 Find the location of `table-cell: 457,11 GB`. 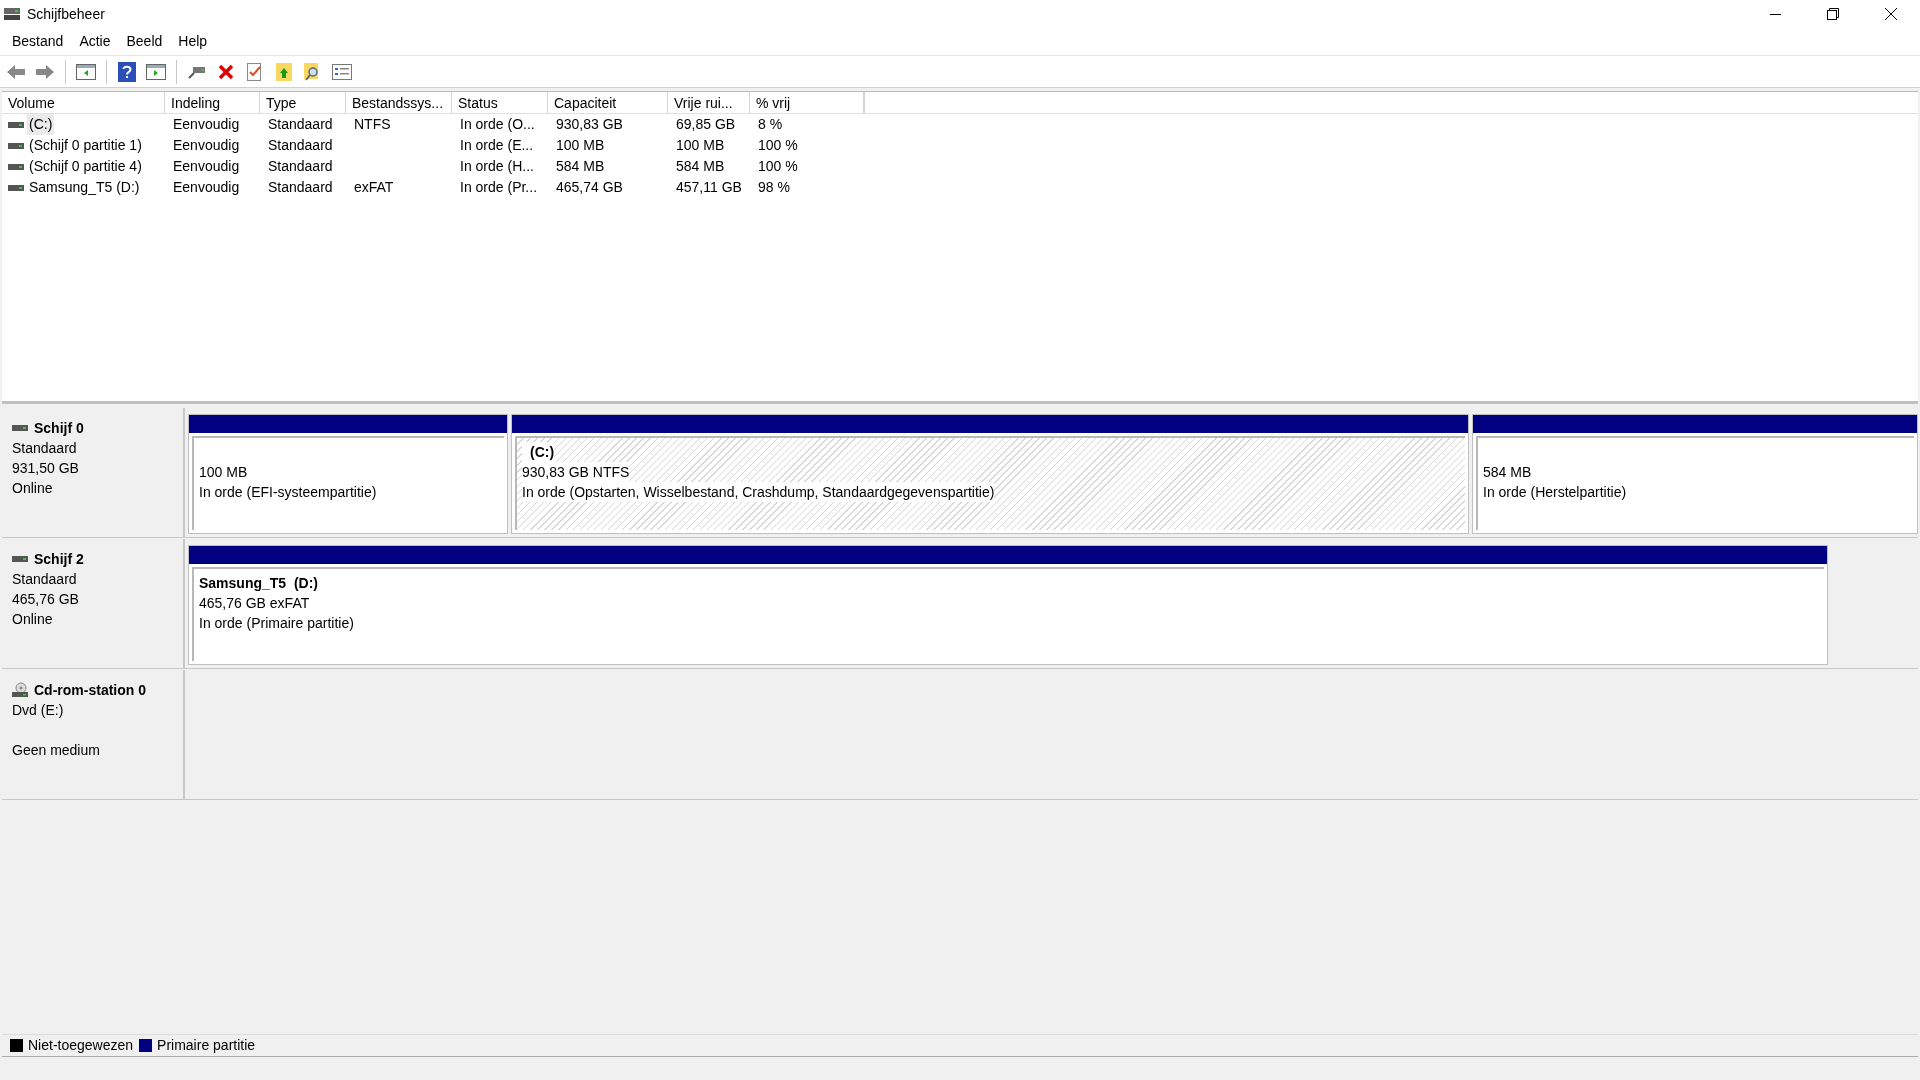

table-cell: 457,11 GB is located at coordinates (709, 187).